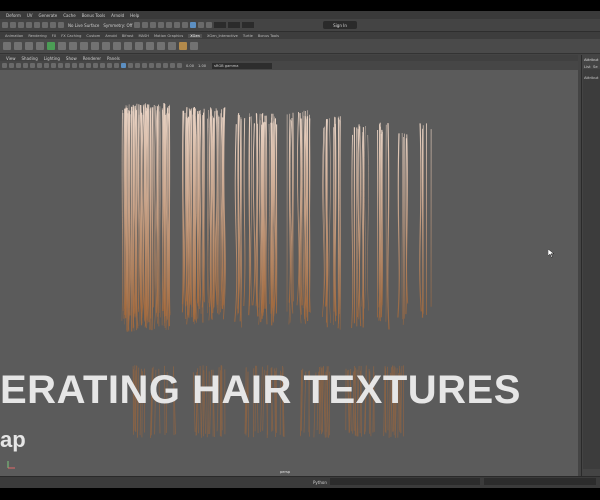 The image size is (600, 500). What do you see at coordinates (144, 65) in the screenshot?
I see `motion-blur-icon` at bounding box center [144, 65].